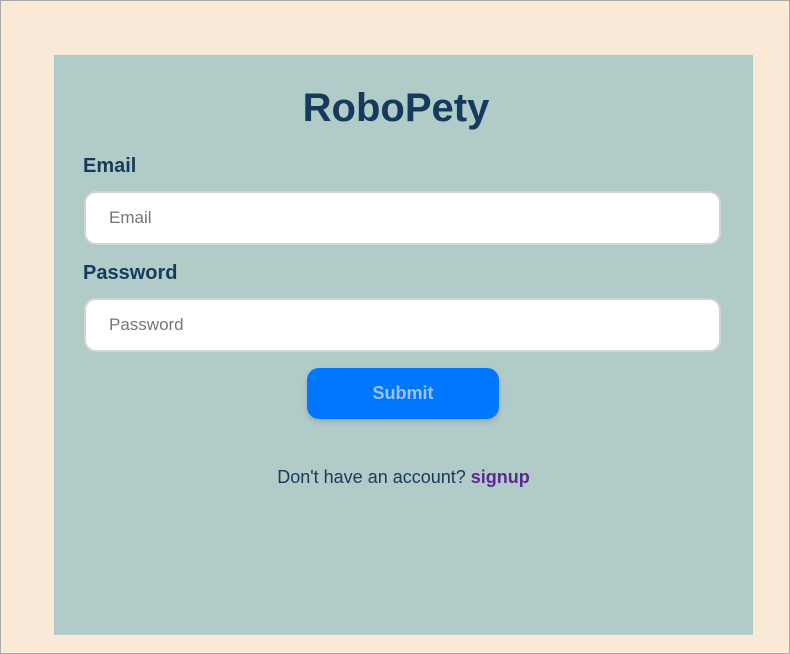 This screenshot has height=654, width=790. I want to click on signup-prompt: Don't have an account? signup, so click(403, 477).